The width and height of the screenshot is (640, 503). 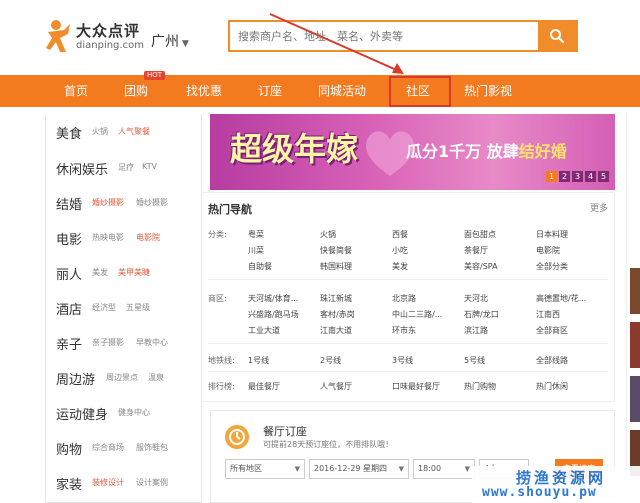 I want to click on pager-dot: 2, so click(x=564, y=176).